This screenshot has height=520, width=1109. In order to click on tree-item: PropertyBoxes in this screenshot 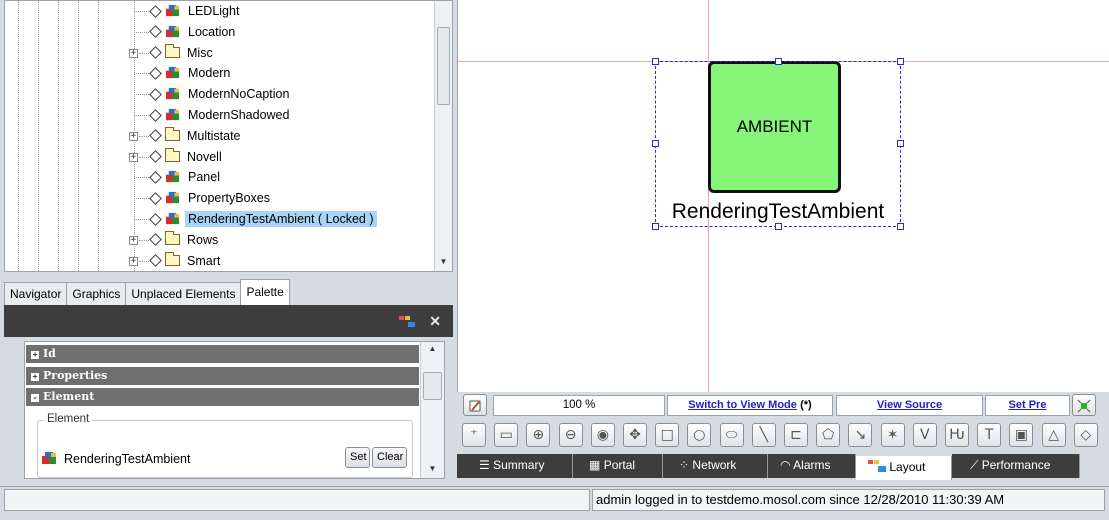, I will do `click(203, 198)`.